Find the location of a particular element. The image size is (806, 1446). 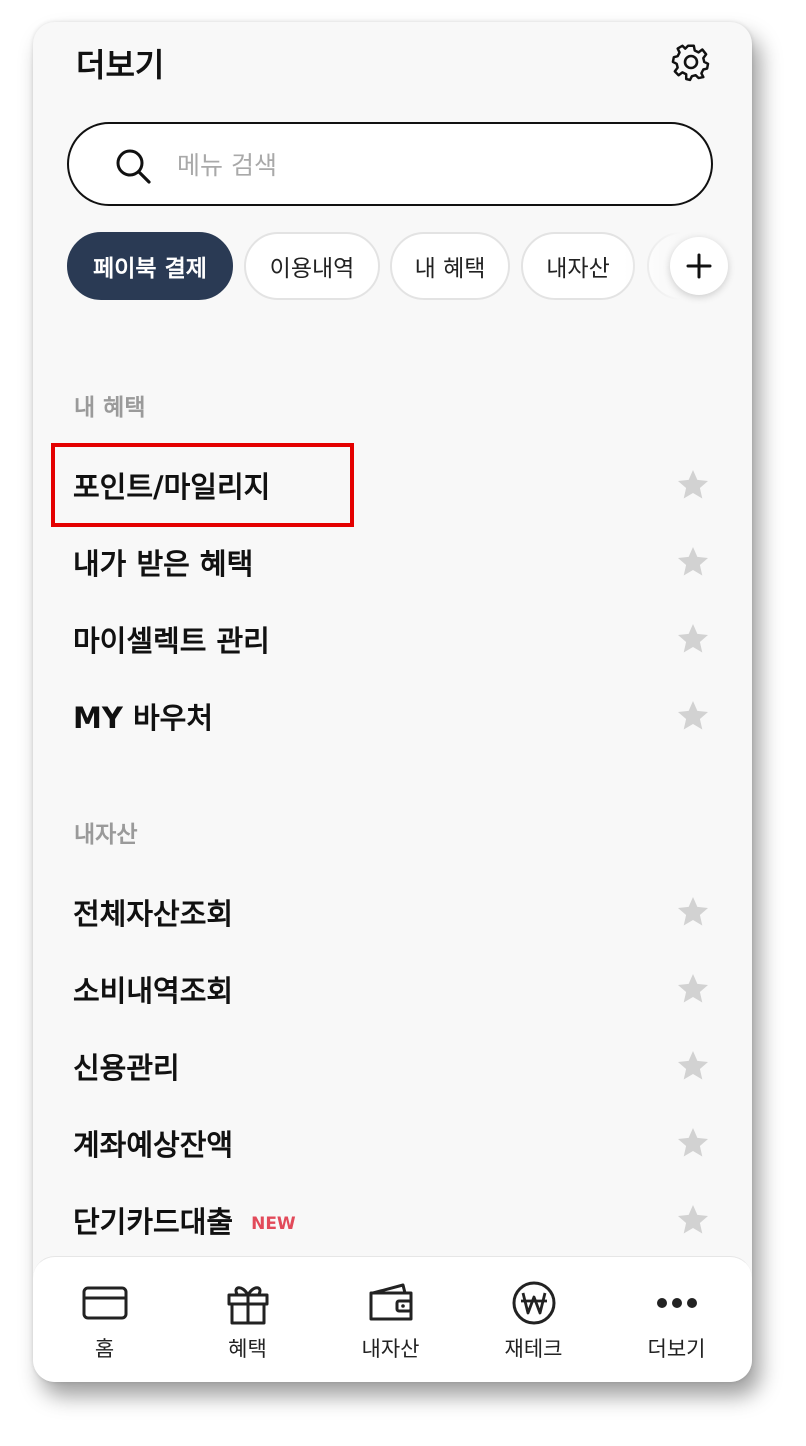

plus-icon is located at coordinates (699, 266).